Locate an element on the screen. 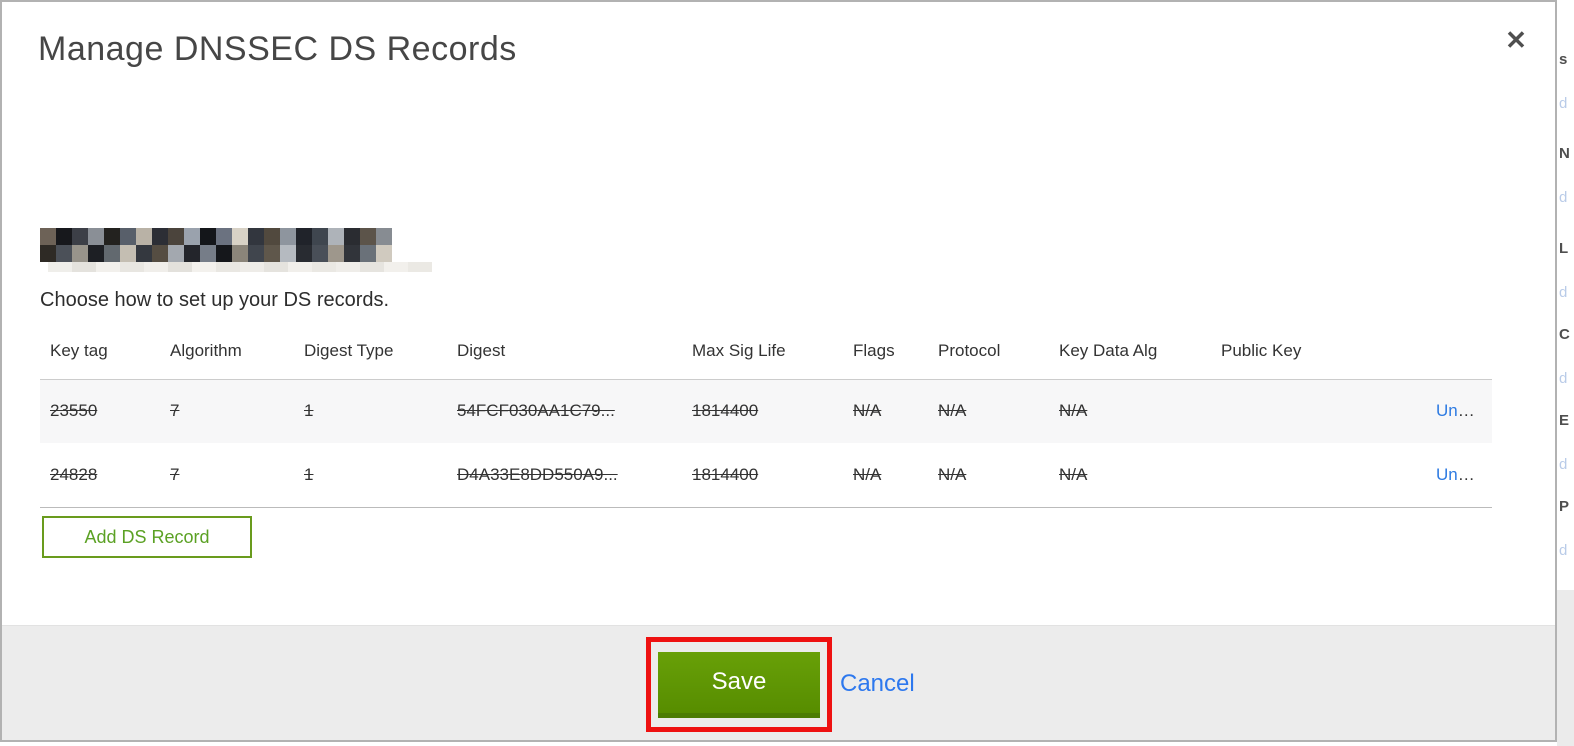 The height and width of the screenshot is (746, 1574). col-header-key-tag: Key tag is located at coordinates (100, 355).